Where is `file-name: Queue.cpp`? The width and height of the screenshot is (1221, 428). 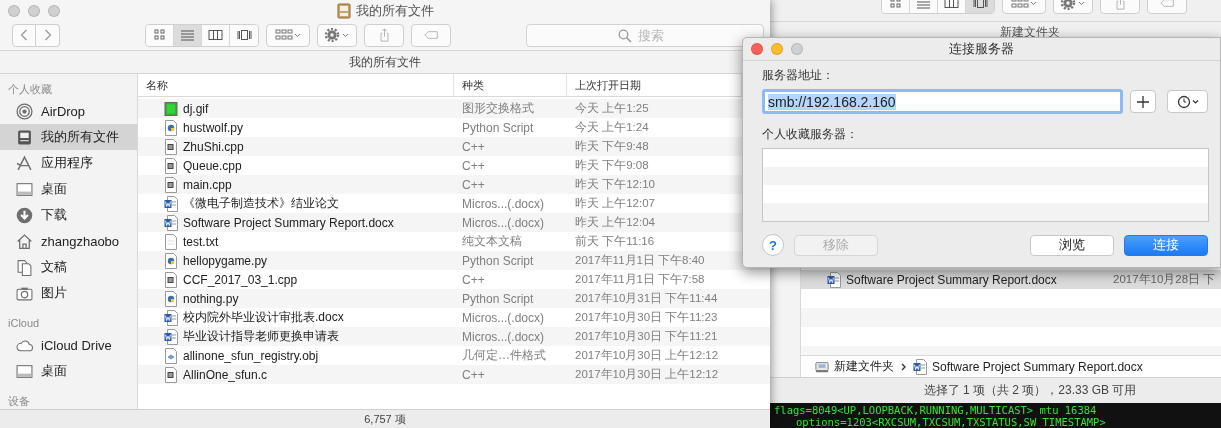
file-name: Queue.cpp is located at coordinates (212, 165).